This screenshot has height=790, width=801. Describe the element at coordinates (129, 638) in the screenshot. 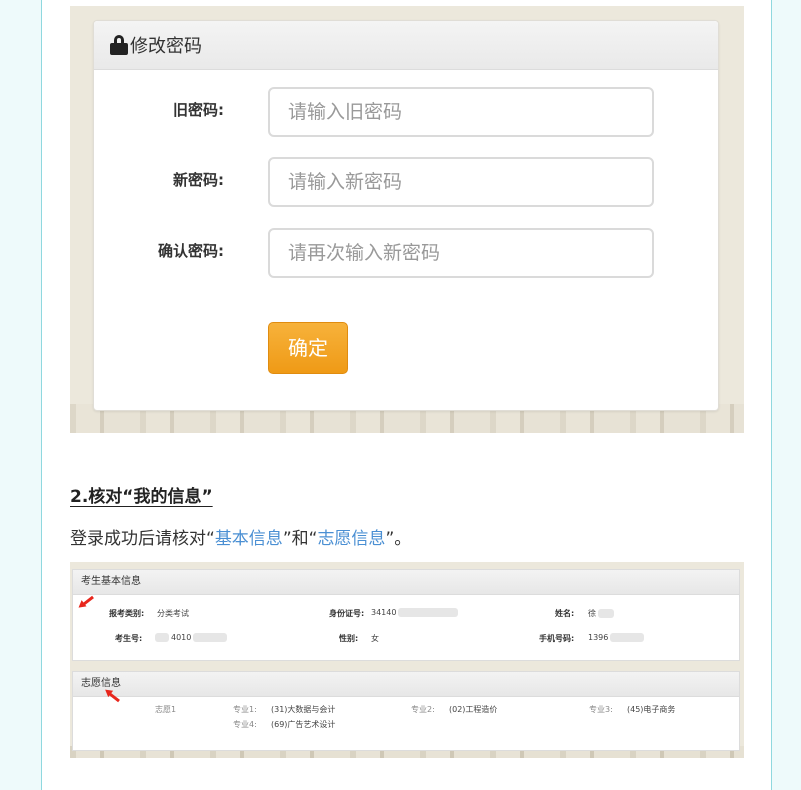

I see `exam-no-label: 考生号:` at that location.